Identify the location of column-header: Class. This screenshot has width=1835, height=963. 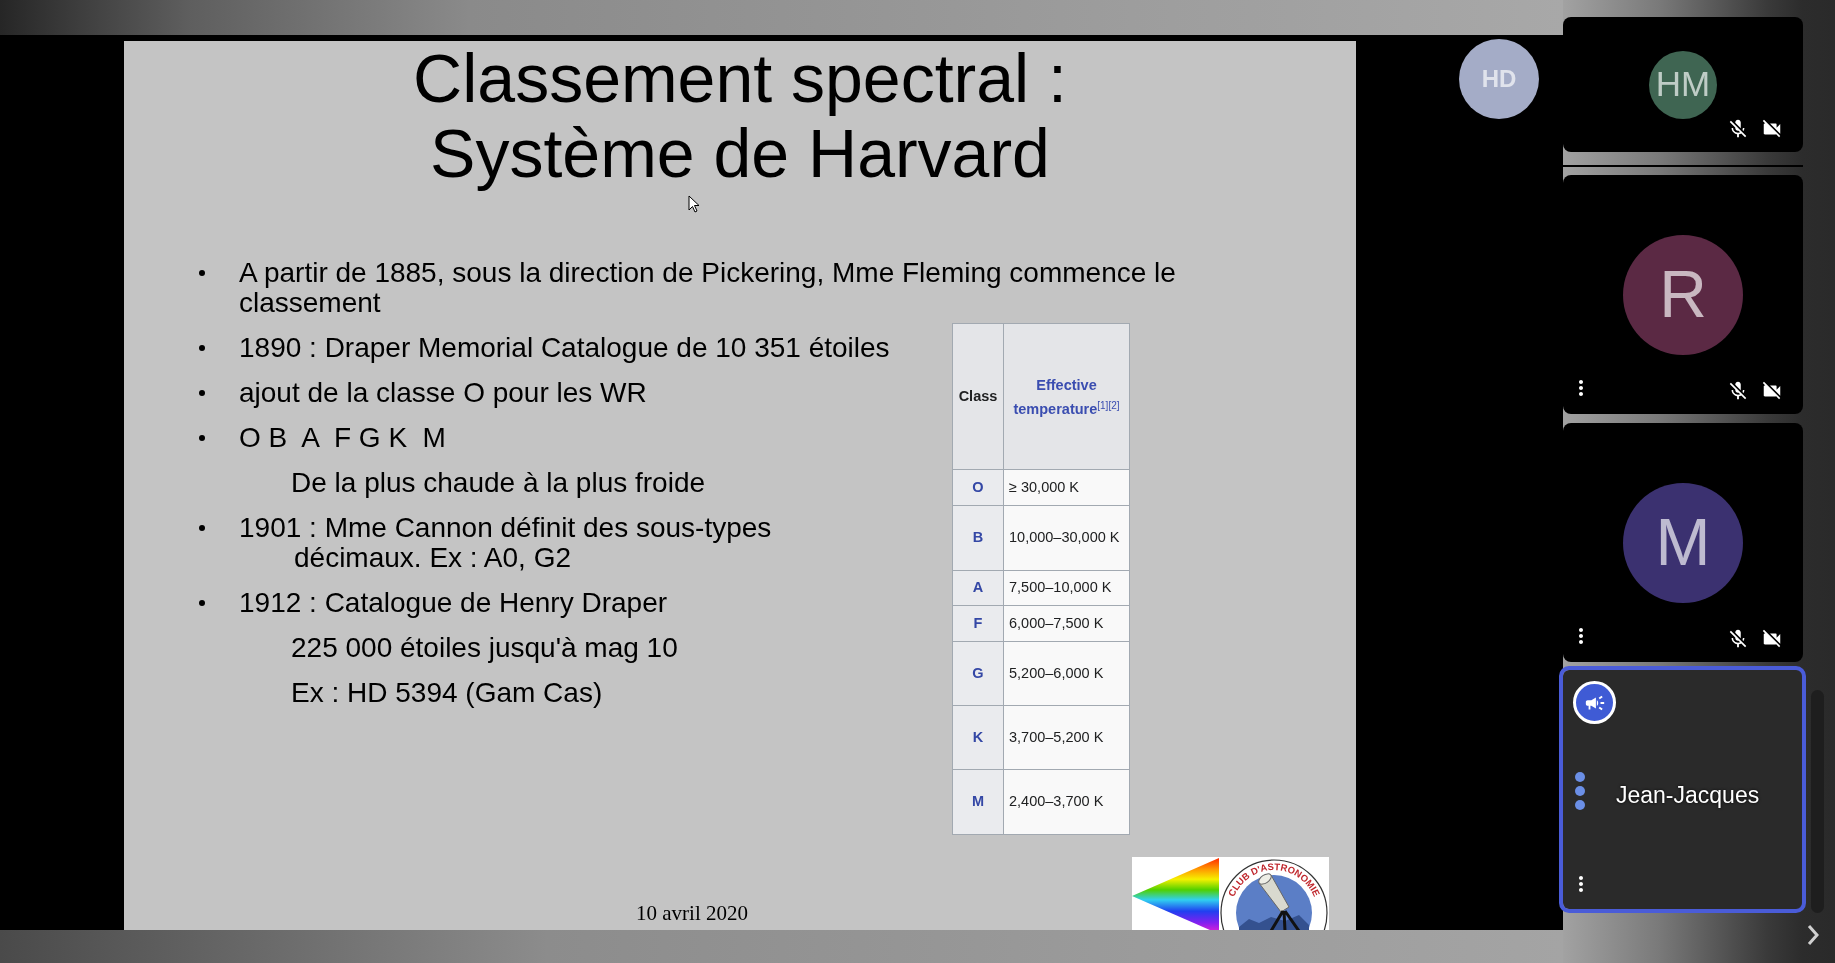
(978, 396).